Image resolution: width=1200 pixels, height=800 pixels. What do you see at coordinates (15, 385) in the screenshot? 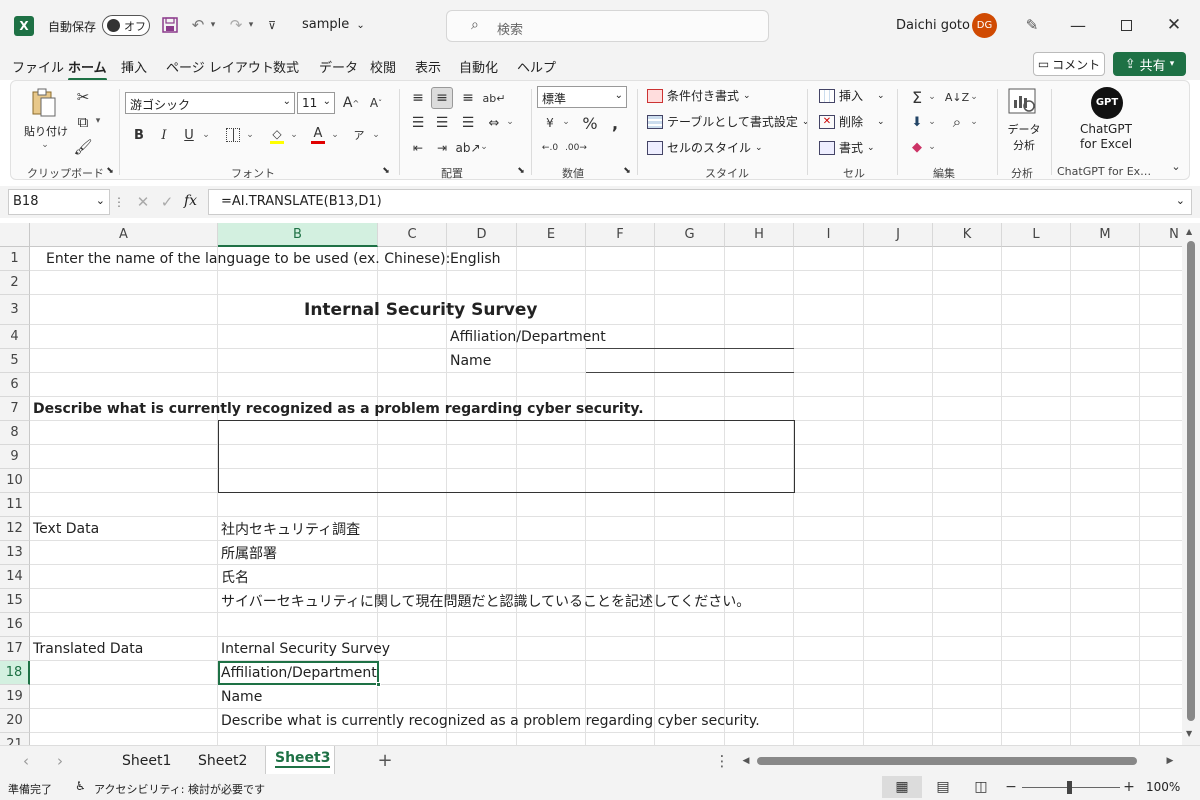
I see `row-header-6: 6` at bounding box center [15, 385].